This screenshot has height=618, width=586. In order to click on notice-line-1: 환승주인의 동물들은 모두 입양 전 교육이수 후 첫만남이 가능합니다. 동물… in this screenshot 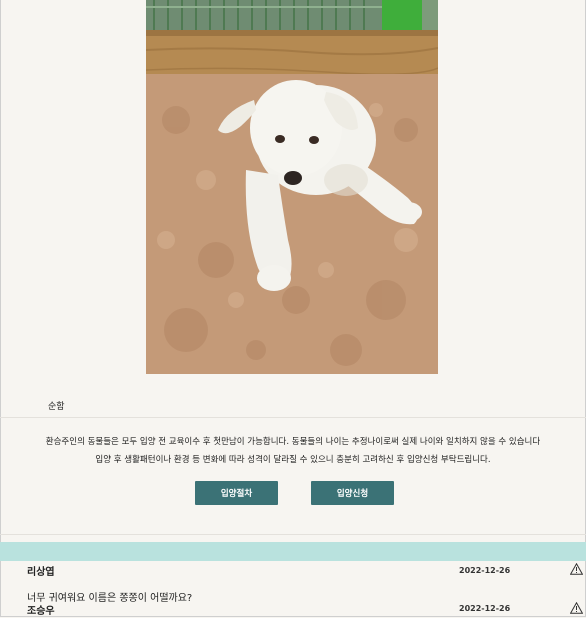, I will do `click(293, 442)`.